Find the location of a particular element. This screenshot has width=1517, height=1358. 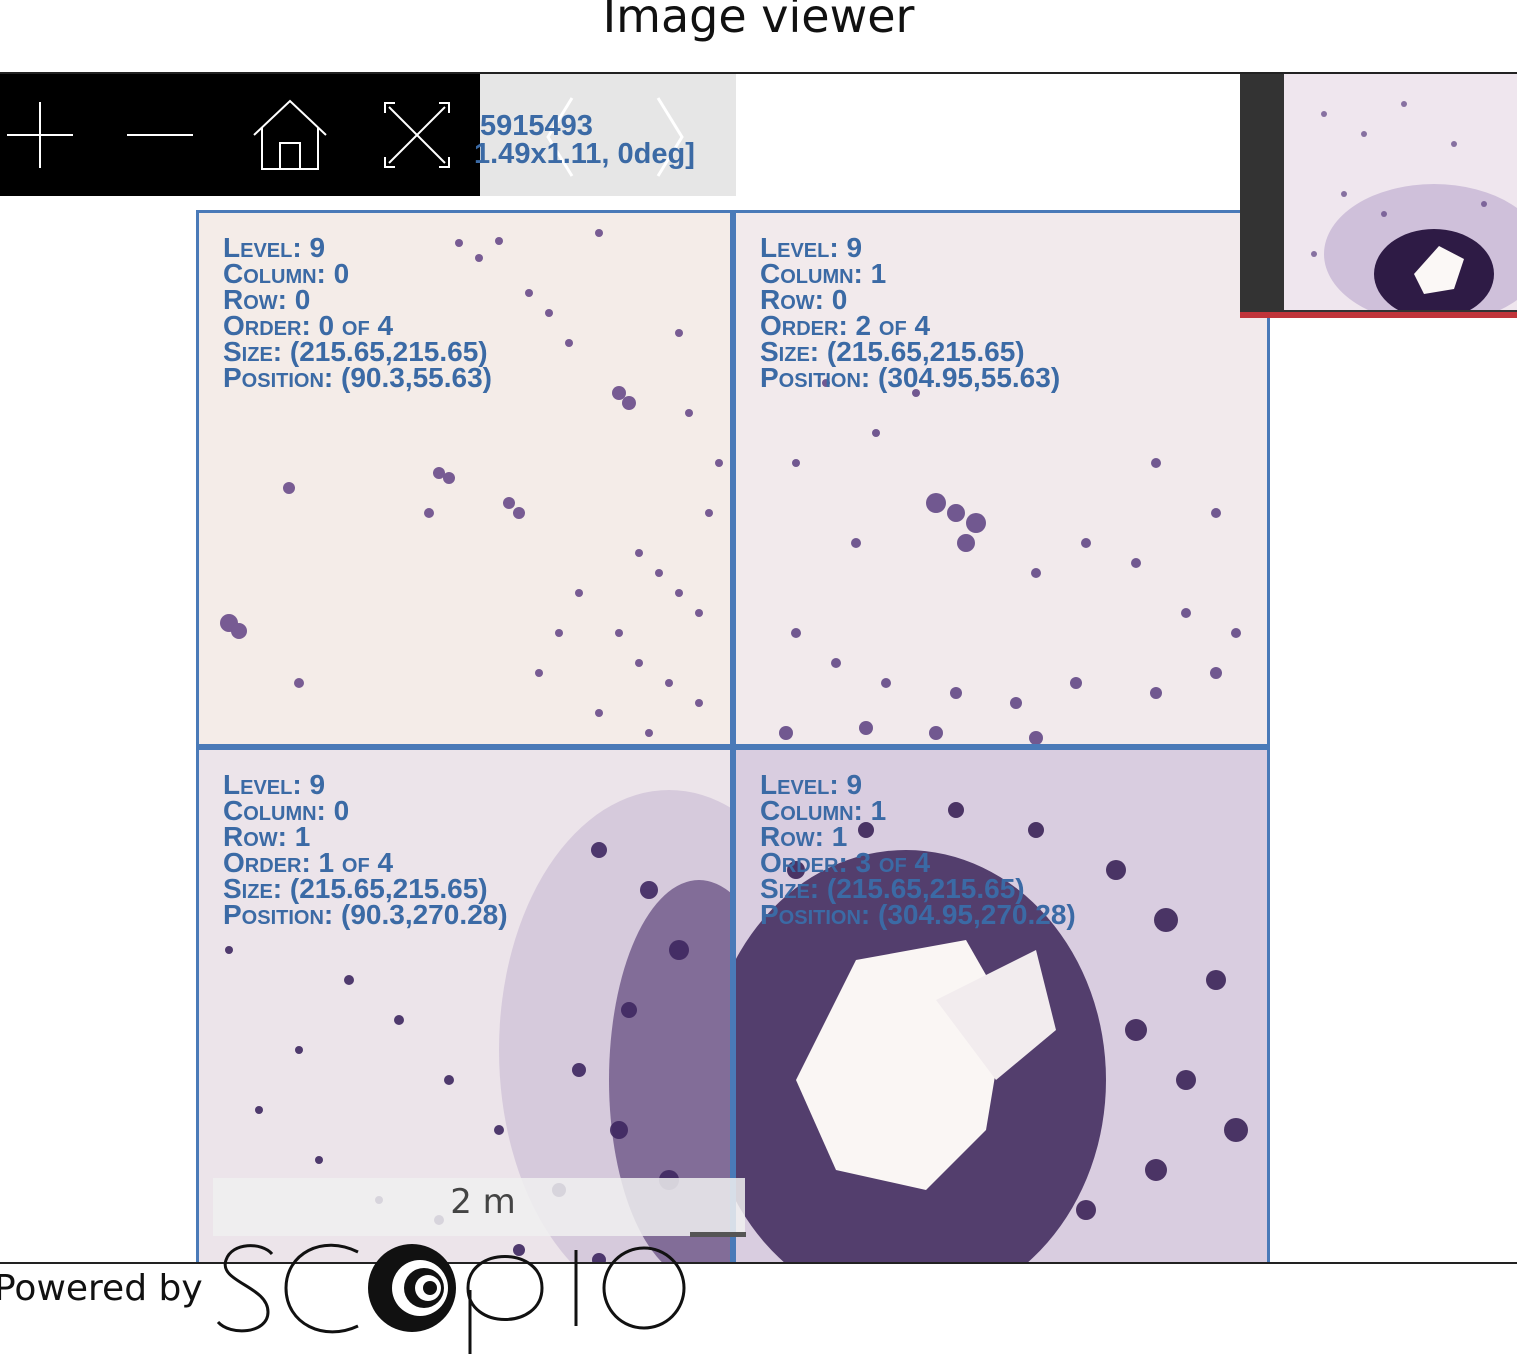

image-info-text: 5915493 1.49x1.11, 0deg] is located at coordinates (584, 140).